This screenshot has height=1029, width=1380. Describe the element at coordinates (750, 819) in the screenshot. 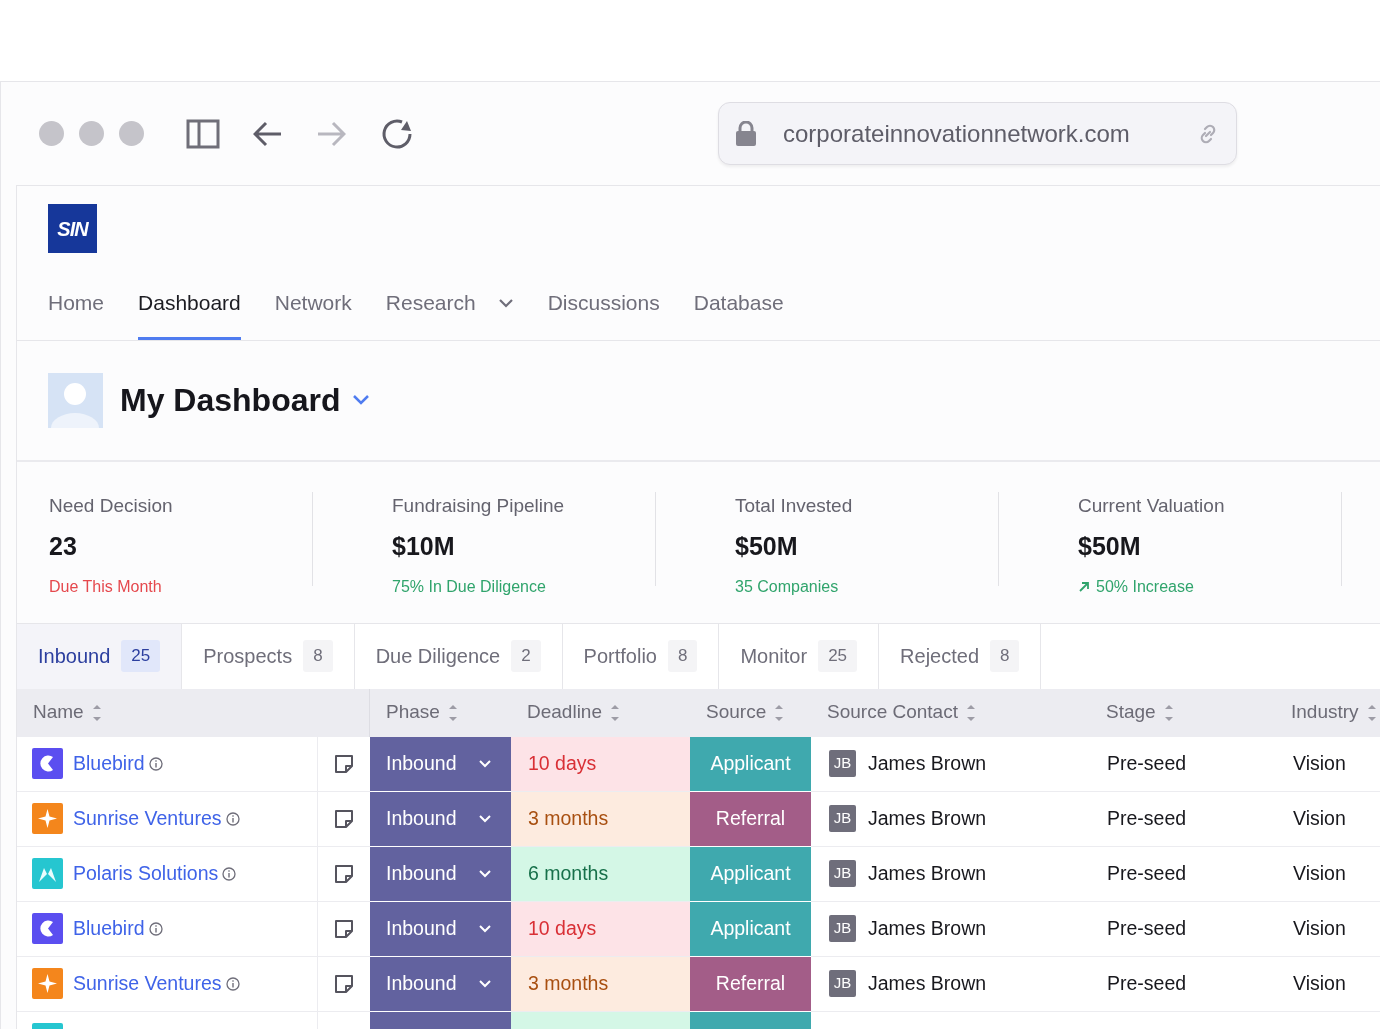

I see `source-tag: Referral` at that location.